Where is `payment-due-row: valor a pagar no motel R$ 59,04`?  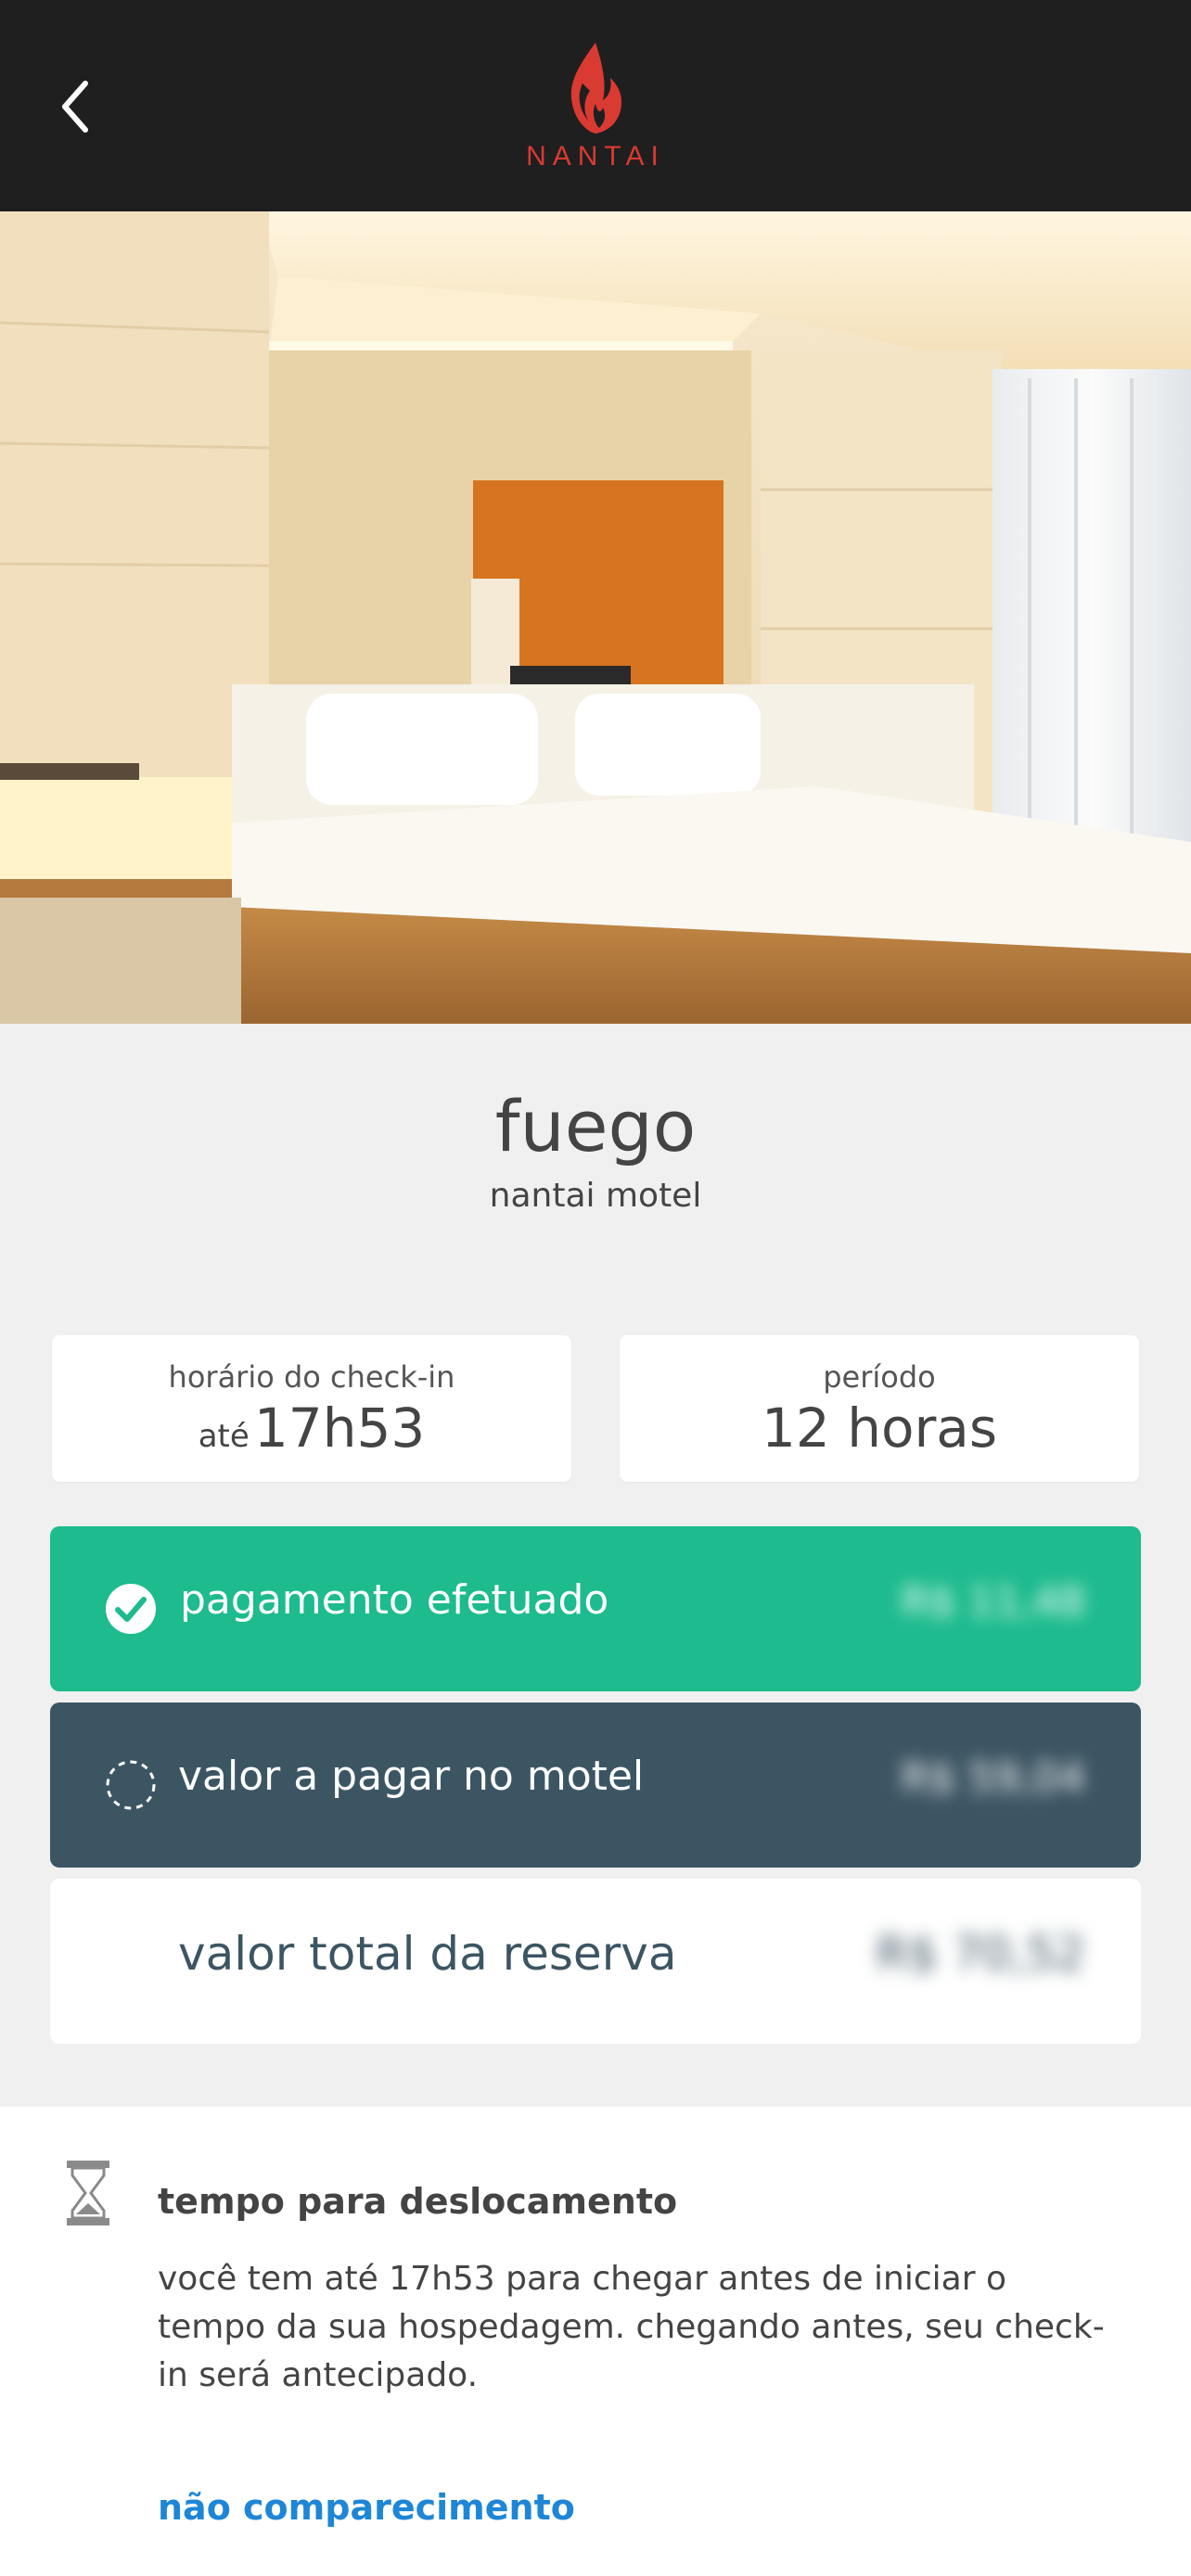 payment-due-row: valor a pagar no motel R$ 59,04 is located at coordinates (595, 1785).